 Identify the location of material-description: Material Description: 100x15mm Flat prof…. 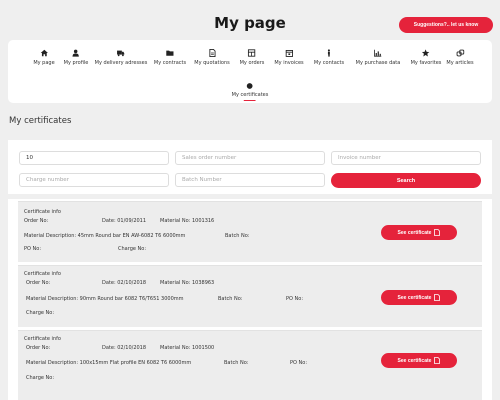
(109, 363).